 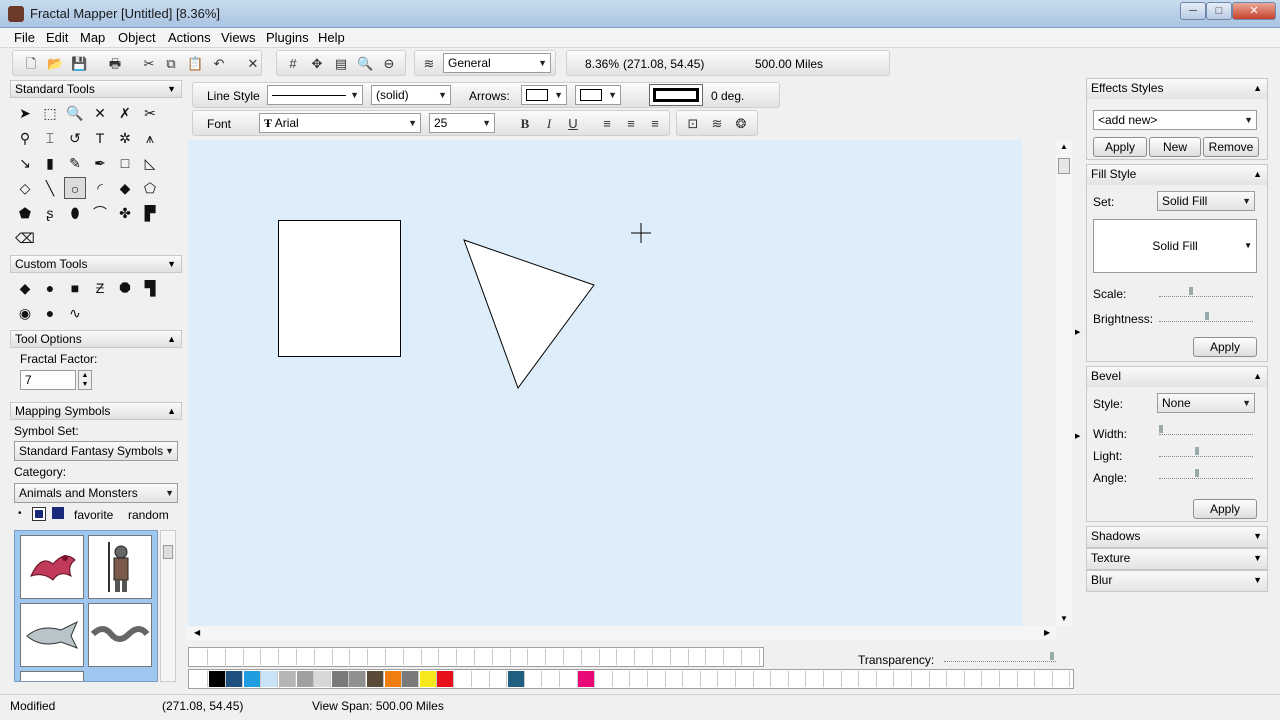 What do you see at coordinates (150, 138) in the screenshot?
I see `tree-tool: ⩚` at bounding box center [150, 138].